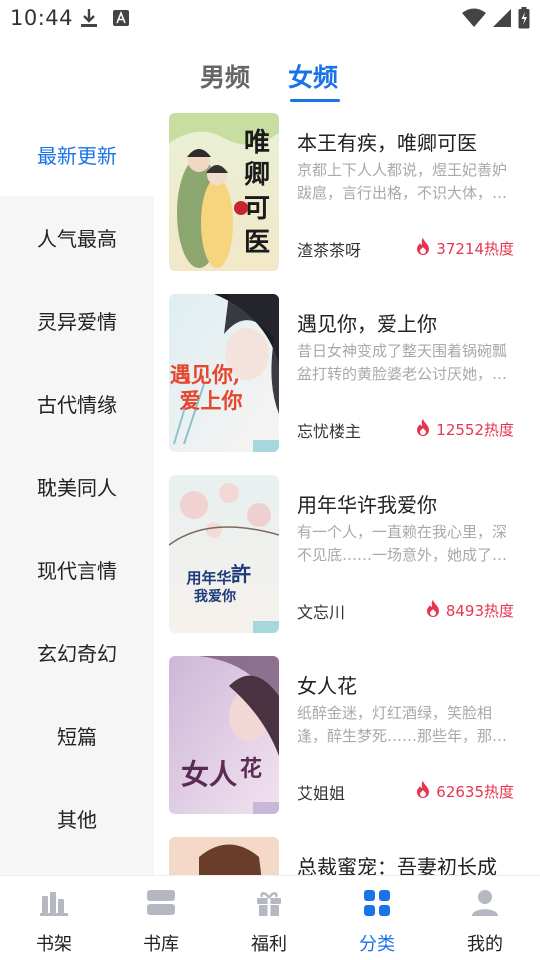  I want to click on book-author: 艾姐姐, so click(321, 793).